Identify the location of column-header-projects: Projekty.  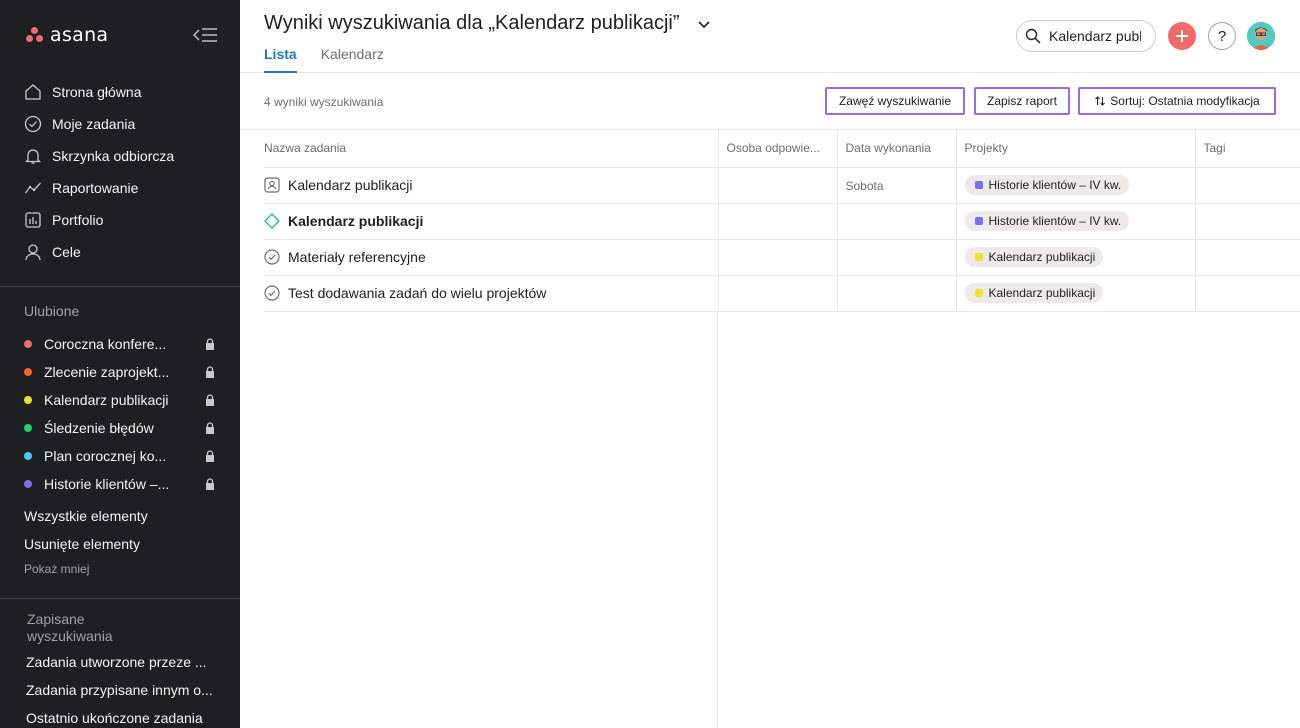
(1075, 149).